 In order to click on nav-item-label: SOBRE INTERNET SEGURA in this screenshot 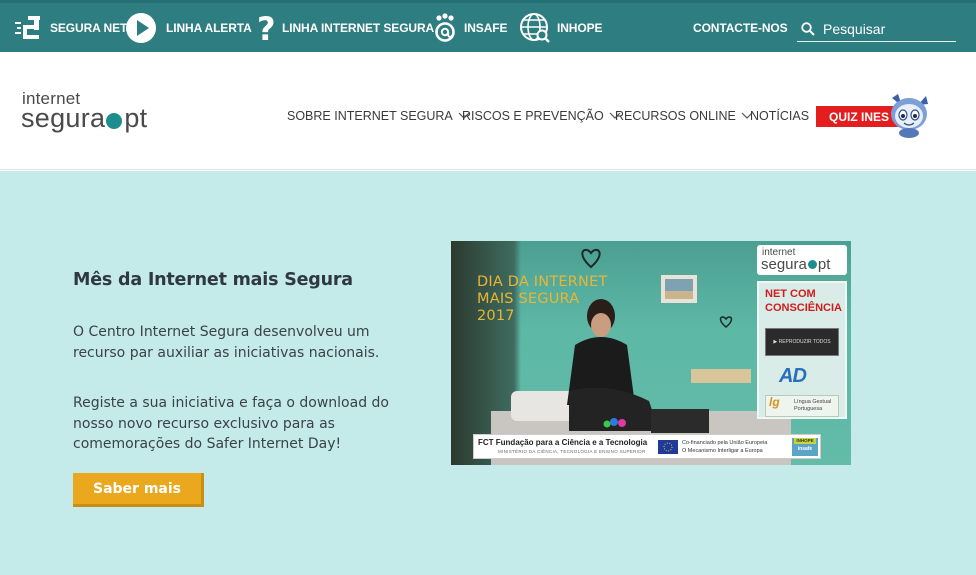, I will do `click(370, 116)`.